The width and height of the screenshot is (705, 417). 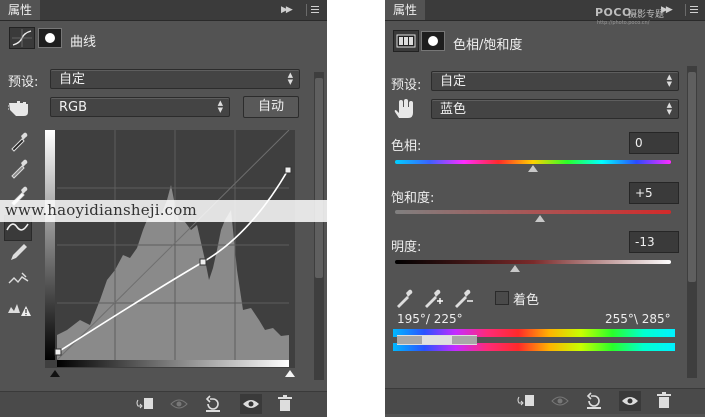 What do you see at coordinates (533, 162) in the screenshot?
I see `hue-slider-track` at bounding box center [533, 162].